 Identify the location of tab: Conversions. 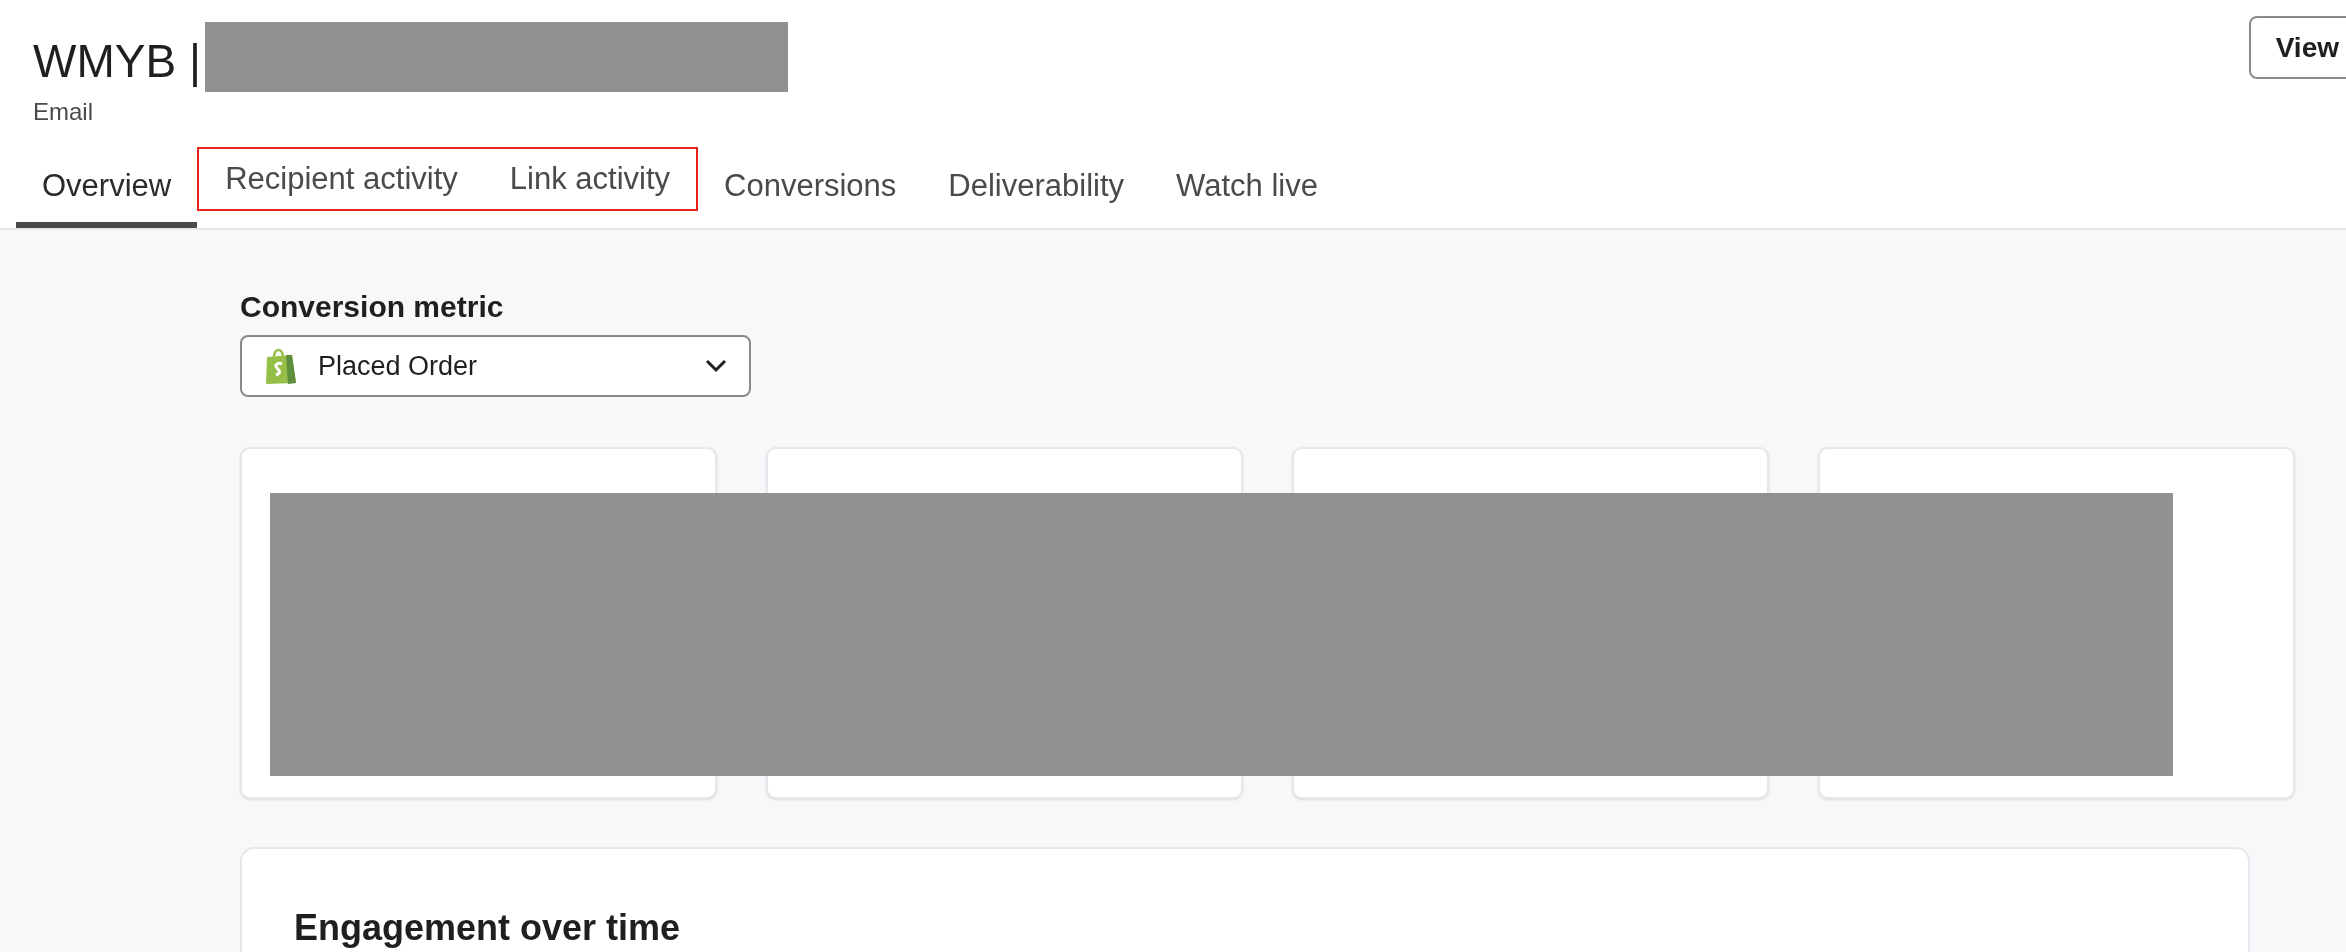
(810, 186).